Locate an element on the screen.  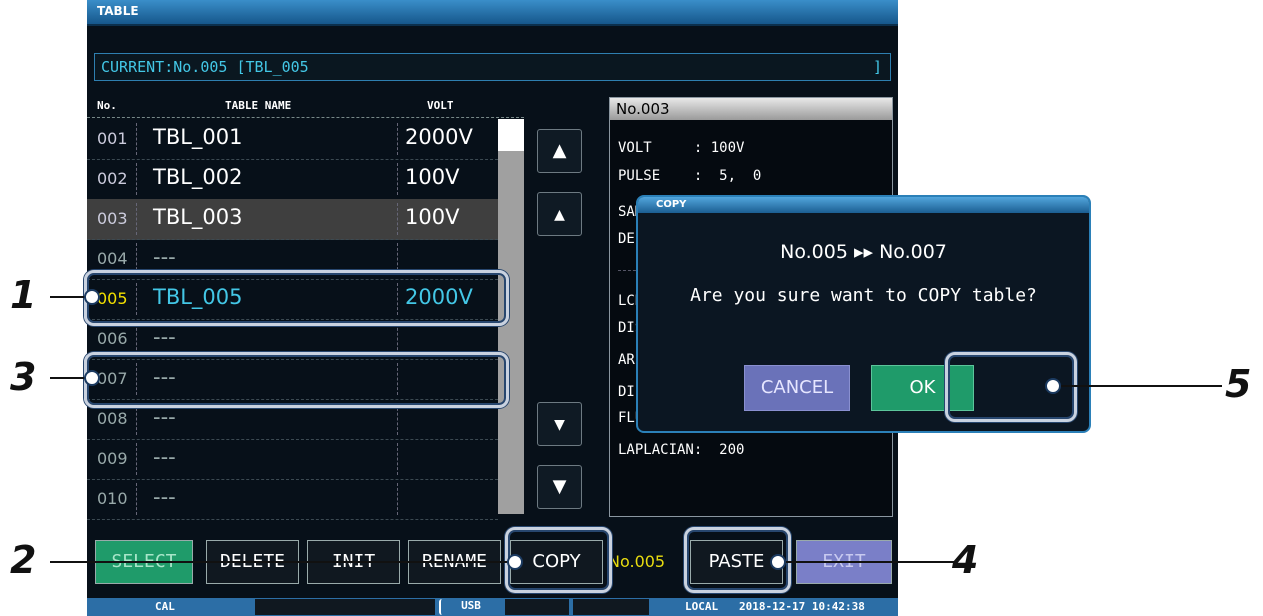
double-up-arrow-icon: ▲ is located at coordinates (559, 150).